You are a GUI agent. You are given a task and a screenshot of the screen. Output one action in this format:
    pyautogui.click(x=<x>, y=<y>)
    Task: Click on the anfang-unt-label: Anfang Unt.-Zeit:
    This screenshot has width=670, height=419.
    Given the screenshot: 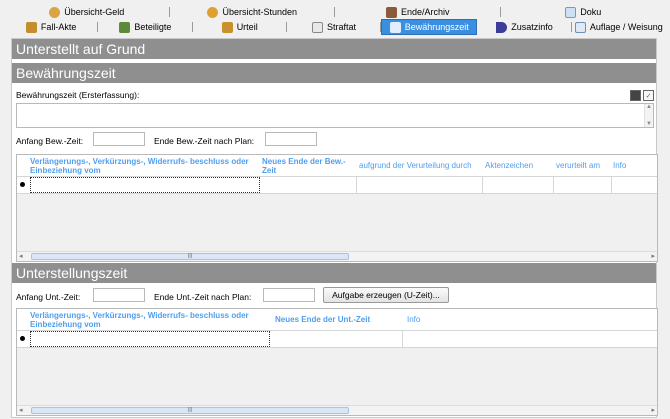 What is the action you would take?
    pyautogui.click(x=48, y=297)
    